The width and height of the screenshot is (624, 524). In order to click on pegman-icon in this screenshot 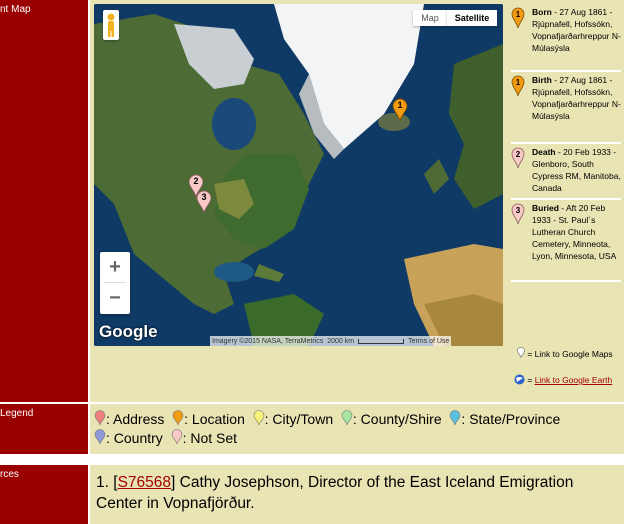, I will do `click(111, 25)`.